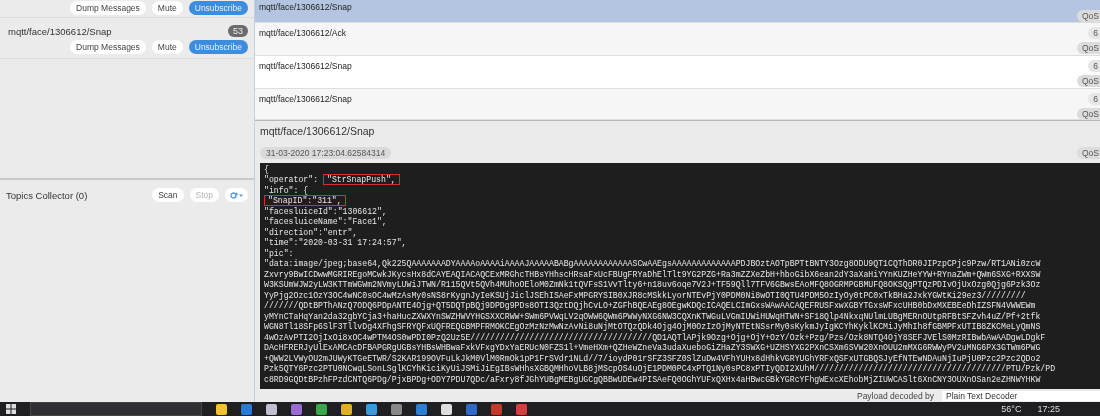 The image size is (1100, 416). I want to click on code-text: "operator":, so click(292, 180).